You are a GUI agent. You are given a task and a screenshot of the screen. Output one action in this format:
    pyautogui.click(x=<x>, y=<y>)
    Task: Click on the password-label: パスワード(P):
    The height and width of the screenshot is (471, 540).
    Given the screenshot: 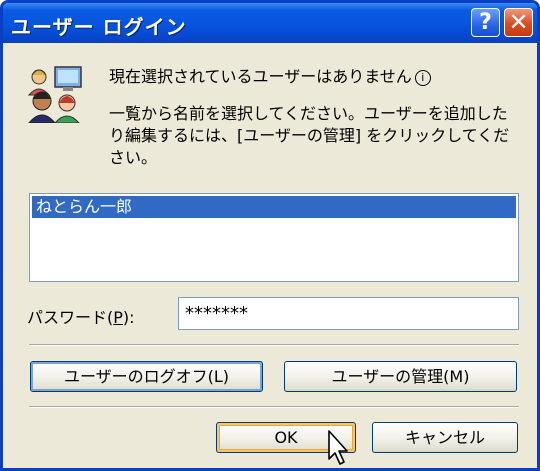 What is the action you would take?
    pyautogui.click(x=81, y=316)
    